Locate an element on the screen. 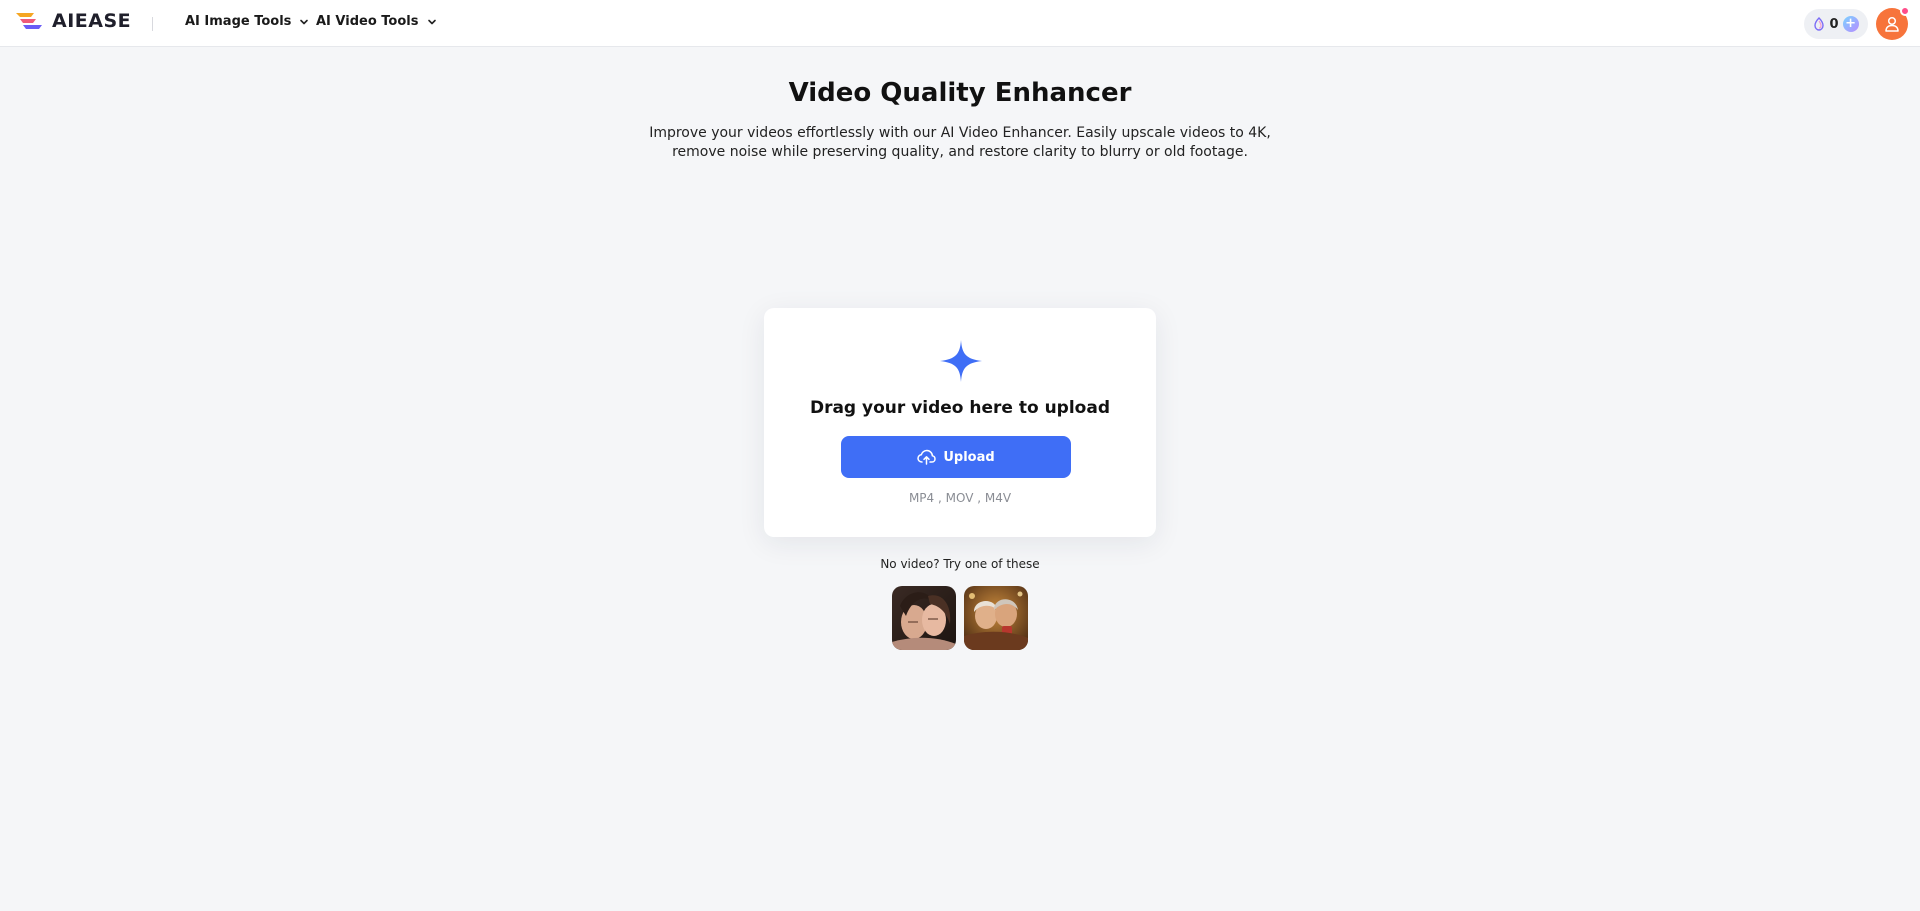  notification-dot is located at coordinates (1905, 11).